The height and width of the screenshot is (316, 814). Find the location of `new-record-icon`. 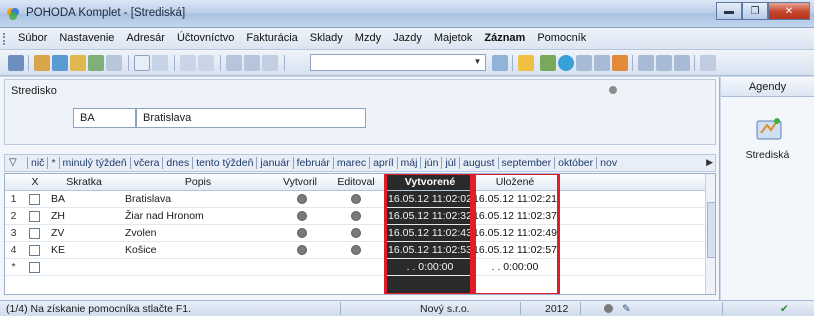

new-record-icon is located at coordinates (142, 63).